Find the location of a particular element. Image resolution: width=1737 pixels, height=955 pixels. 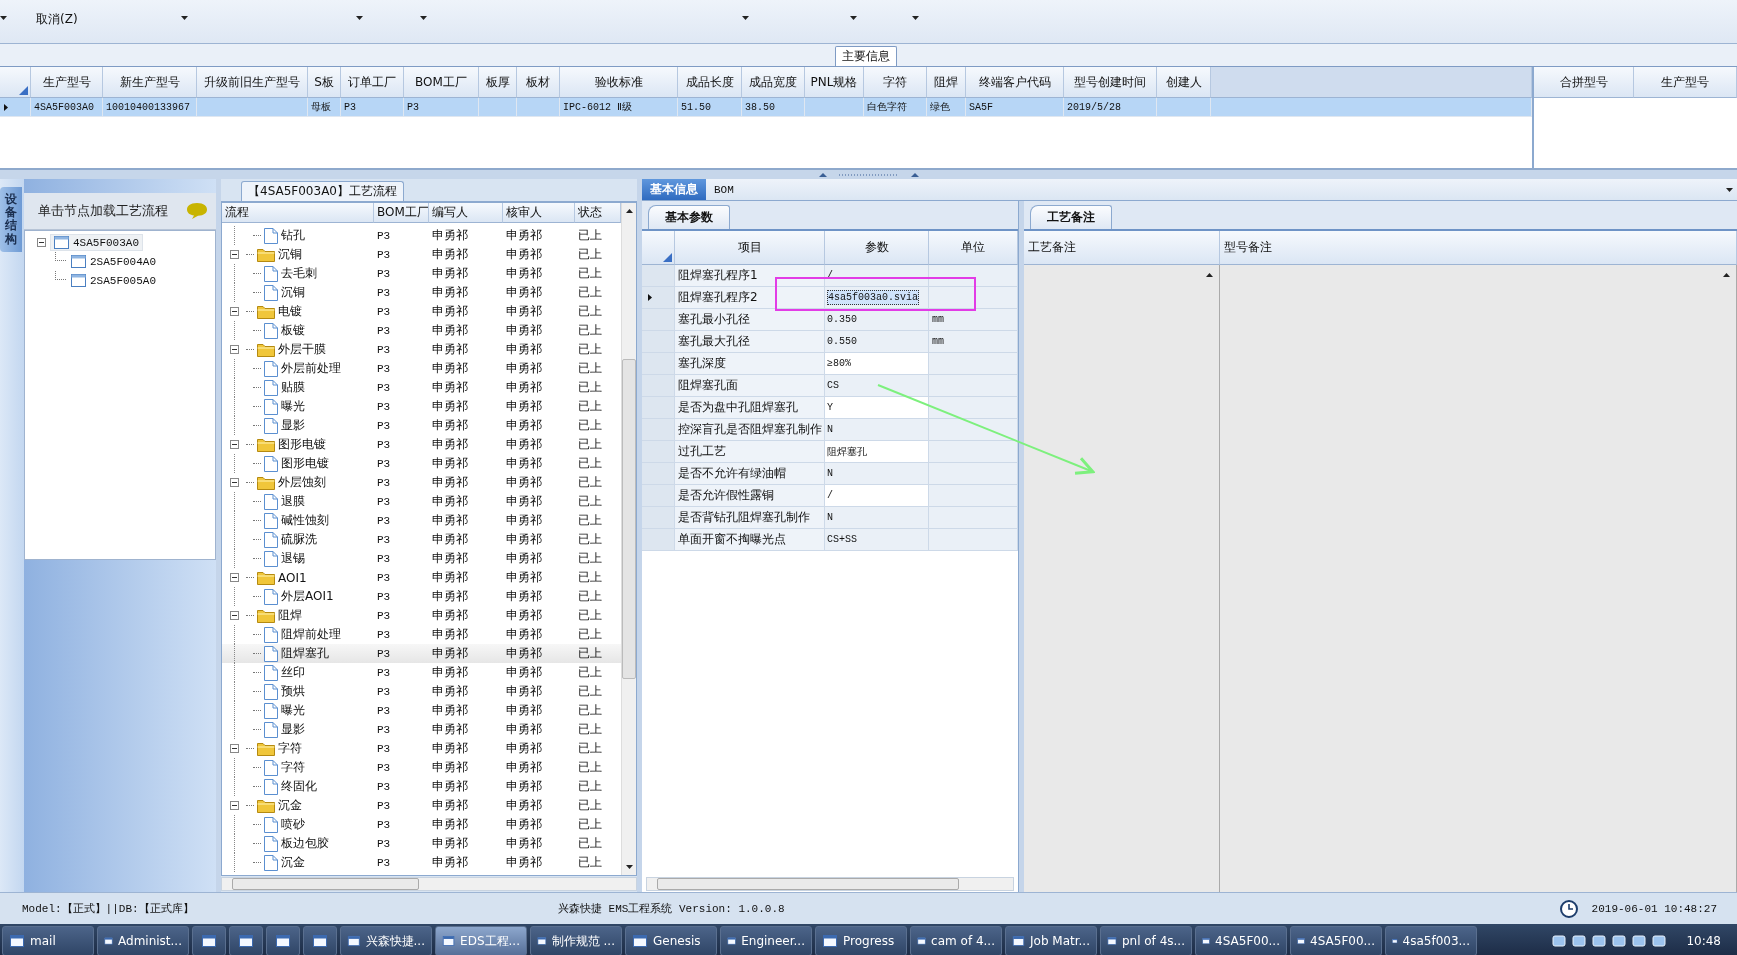

table-row: 阻焊塞孔 P3 申勇祁 申勇祁 已上 is located at coordinates (421, 653).